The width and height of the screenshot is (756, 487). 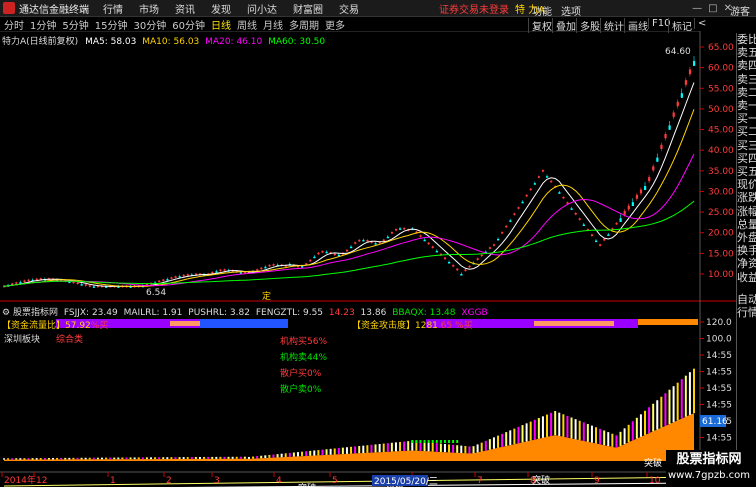 What do you see at coordinates (395, 326) in the screenshot?
I see `attack-text: 【资金攻击度】1281` at bounding box center [395, 326].